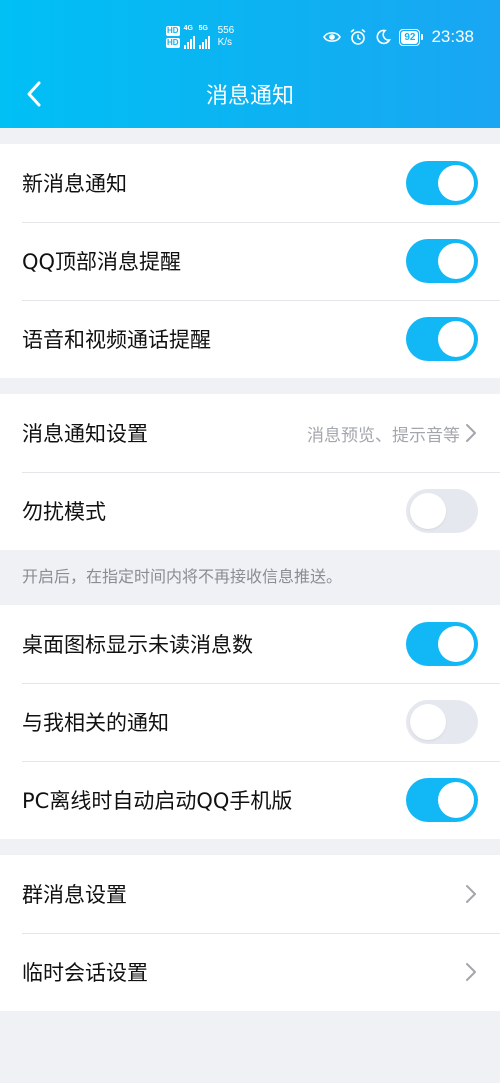  I want to click on network-speed: 556 K/s, so click(226, 37).